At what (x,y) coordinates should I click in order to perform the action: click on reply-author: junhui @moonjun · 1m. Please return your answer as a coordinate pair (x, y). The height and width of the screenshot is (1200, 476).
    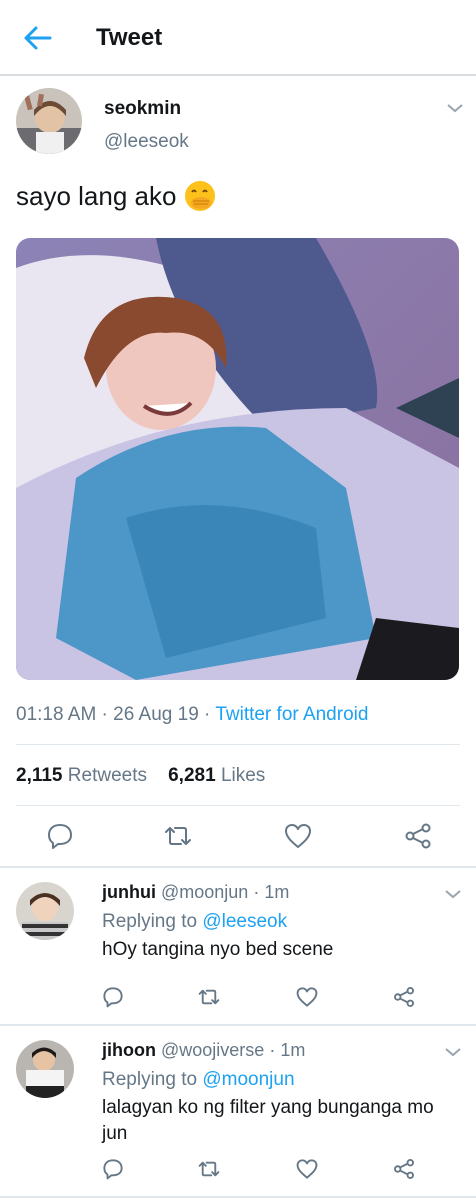
    Looking at the image, I should click on (195, 892).